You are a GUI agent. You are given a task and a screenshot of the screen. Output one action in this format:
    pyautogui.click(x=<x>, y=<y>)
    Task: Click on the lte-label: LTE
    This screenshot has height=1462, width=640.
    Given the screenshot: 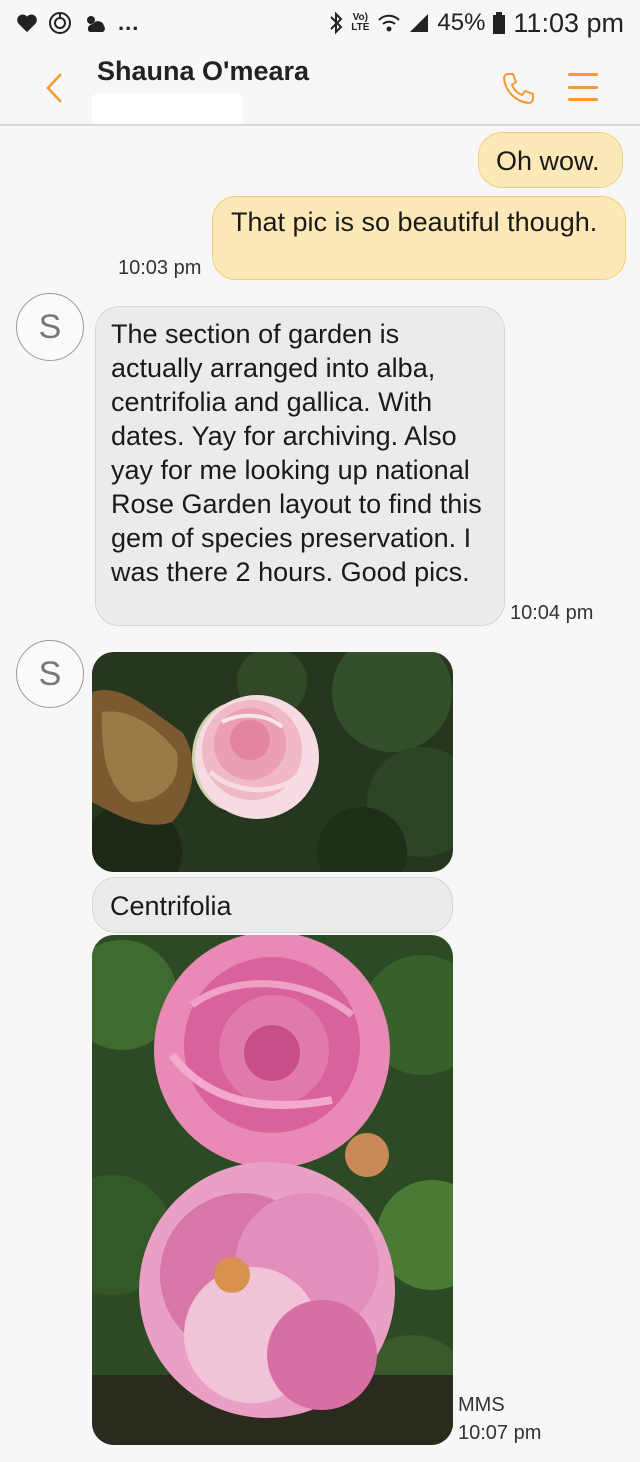 What is the action you would take?
    pyautogui.click(x=360, y=27)
    